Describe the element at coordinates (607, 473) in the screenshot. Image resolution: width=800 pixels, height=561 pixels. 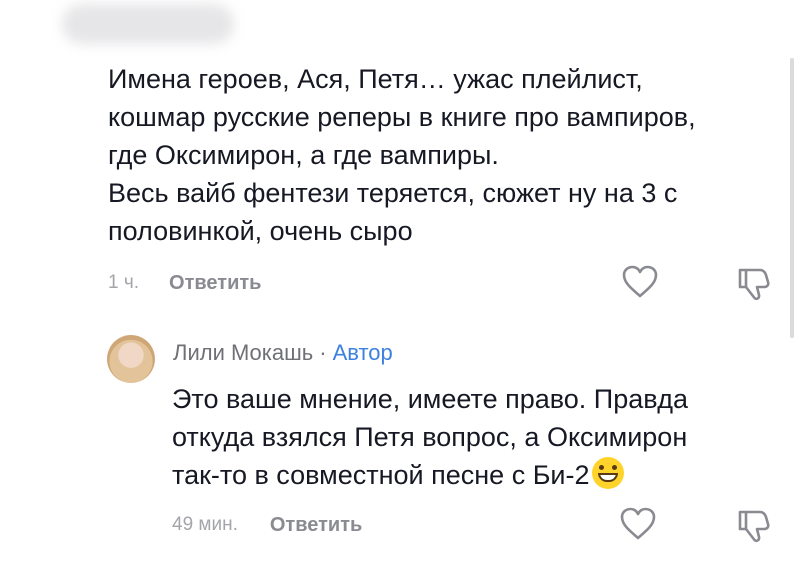
I see `grinning-face-emoji` at that location.